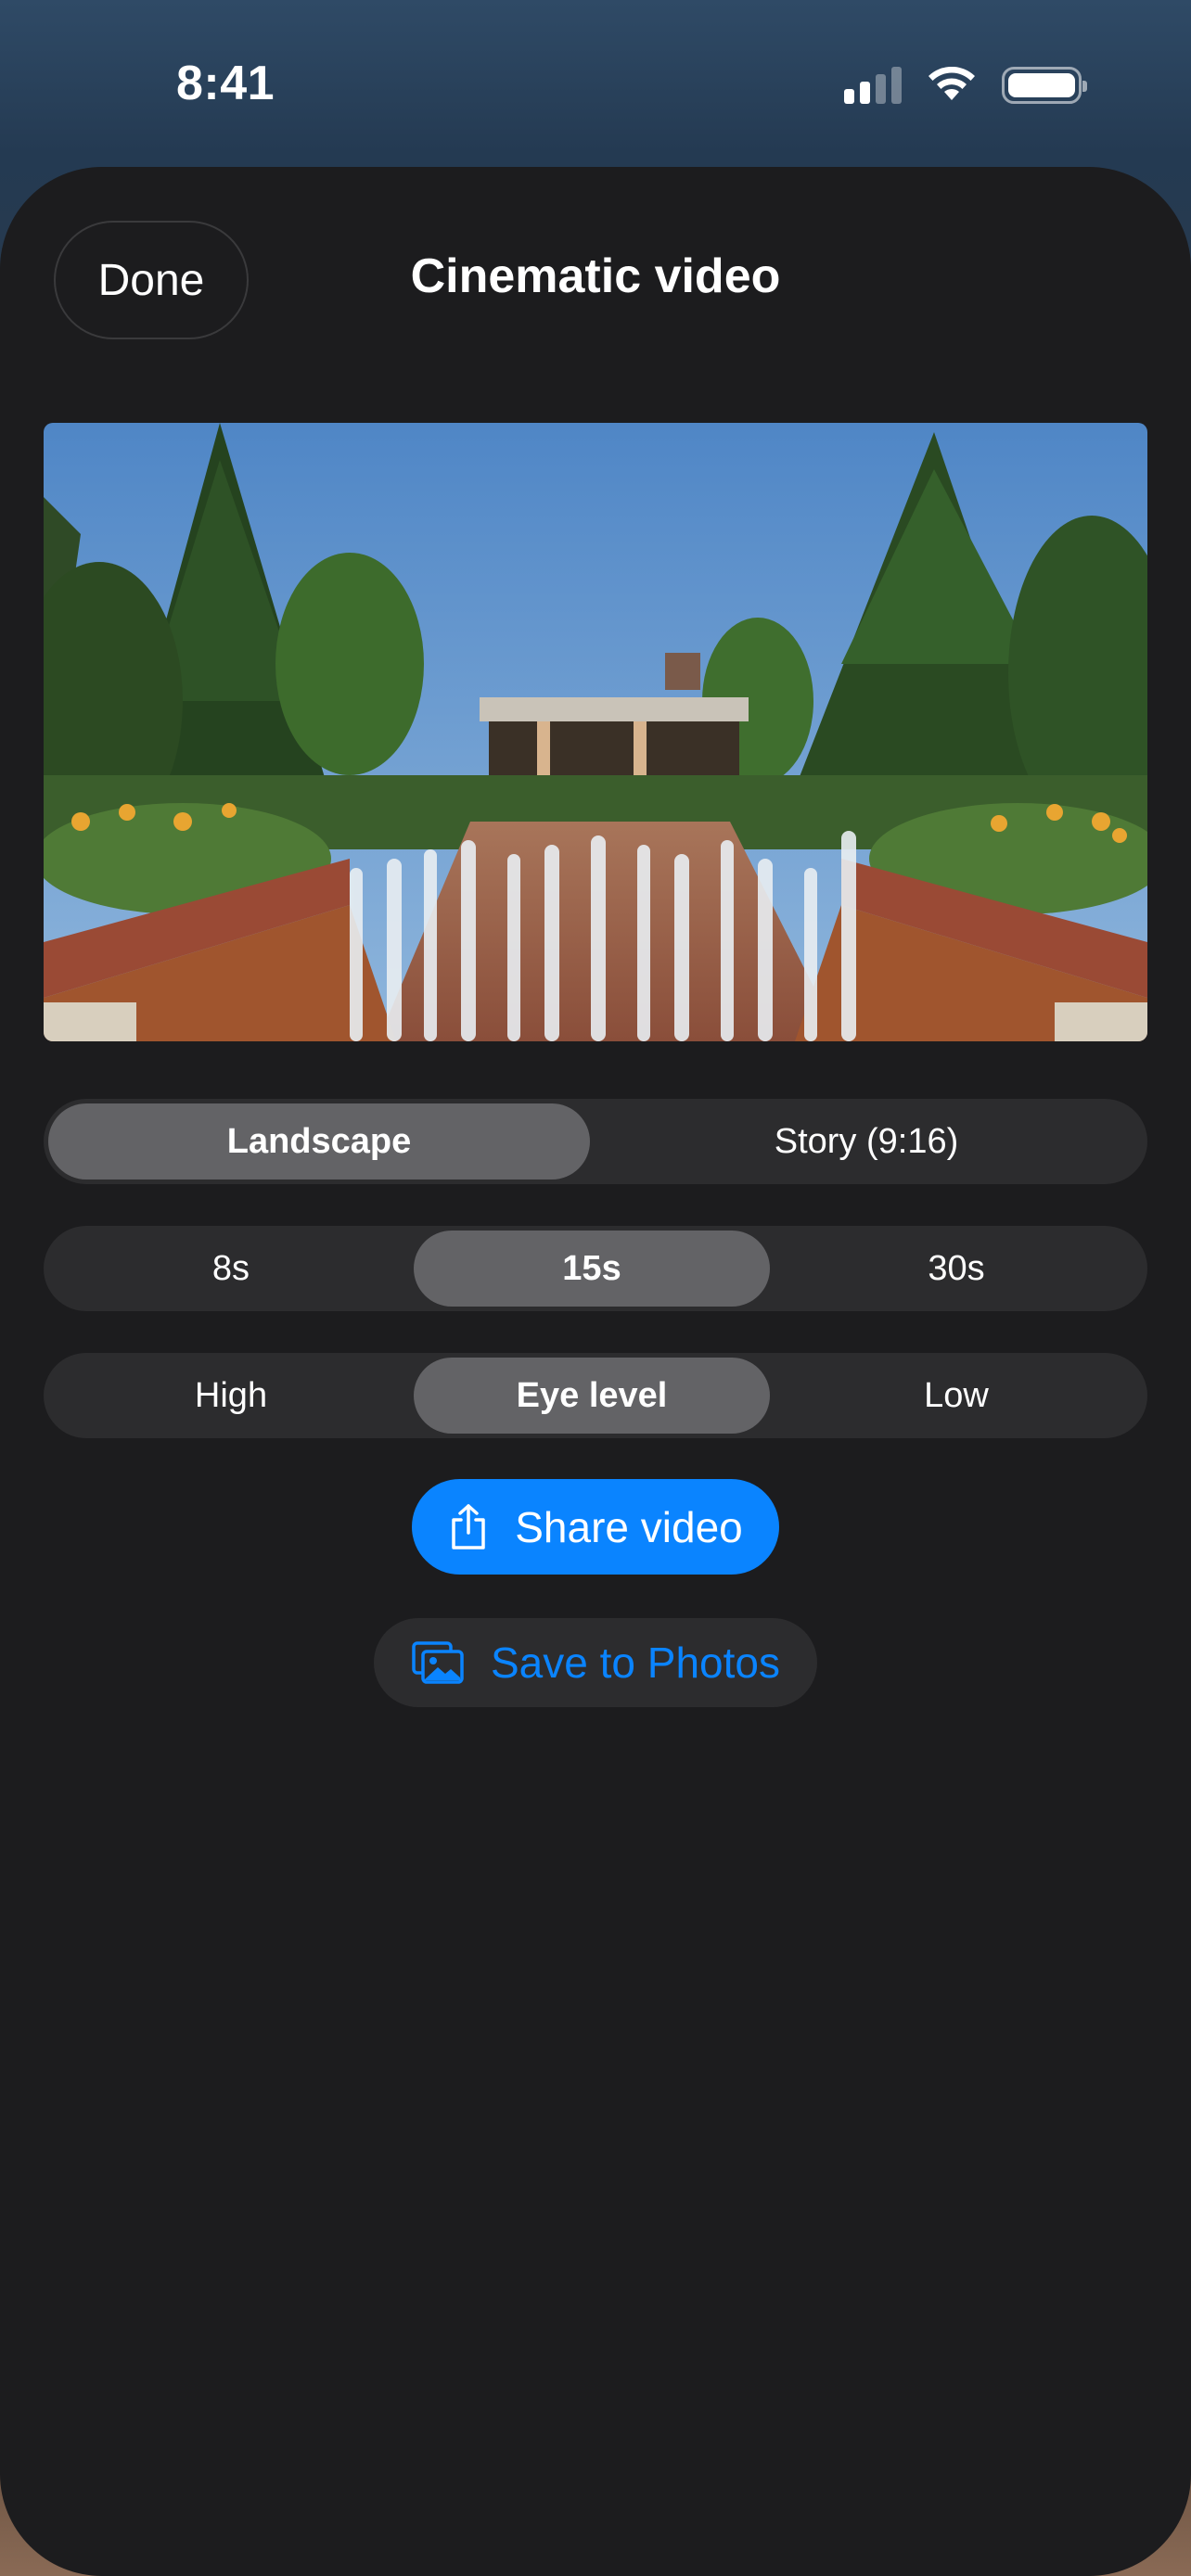 This screenshot has height=2576, width=1191. I want to click on camera-height-segmented-control: High Eye level Low, so click(595, 1396).